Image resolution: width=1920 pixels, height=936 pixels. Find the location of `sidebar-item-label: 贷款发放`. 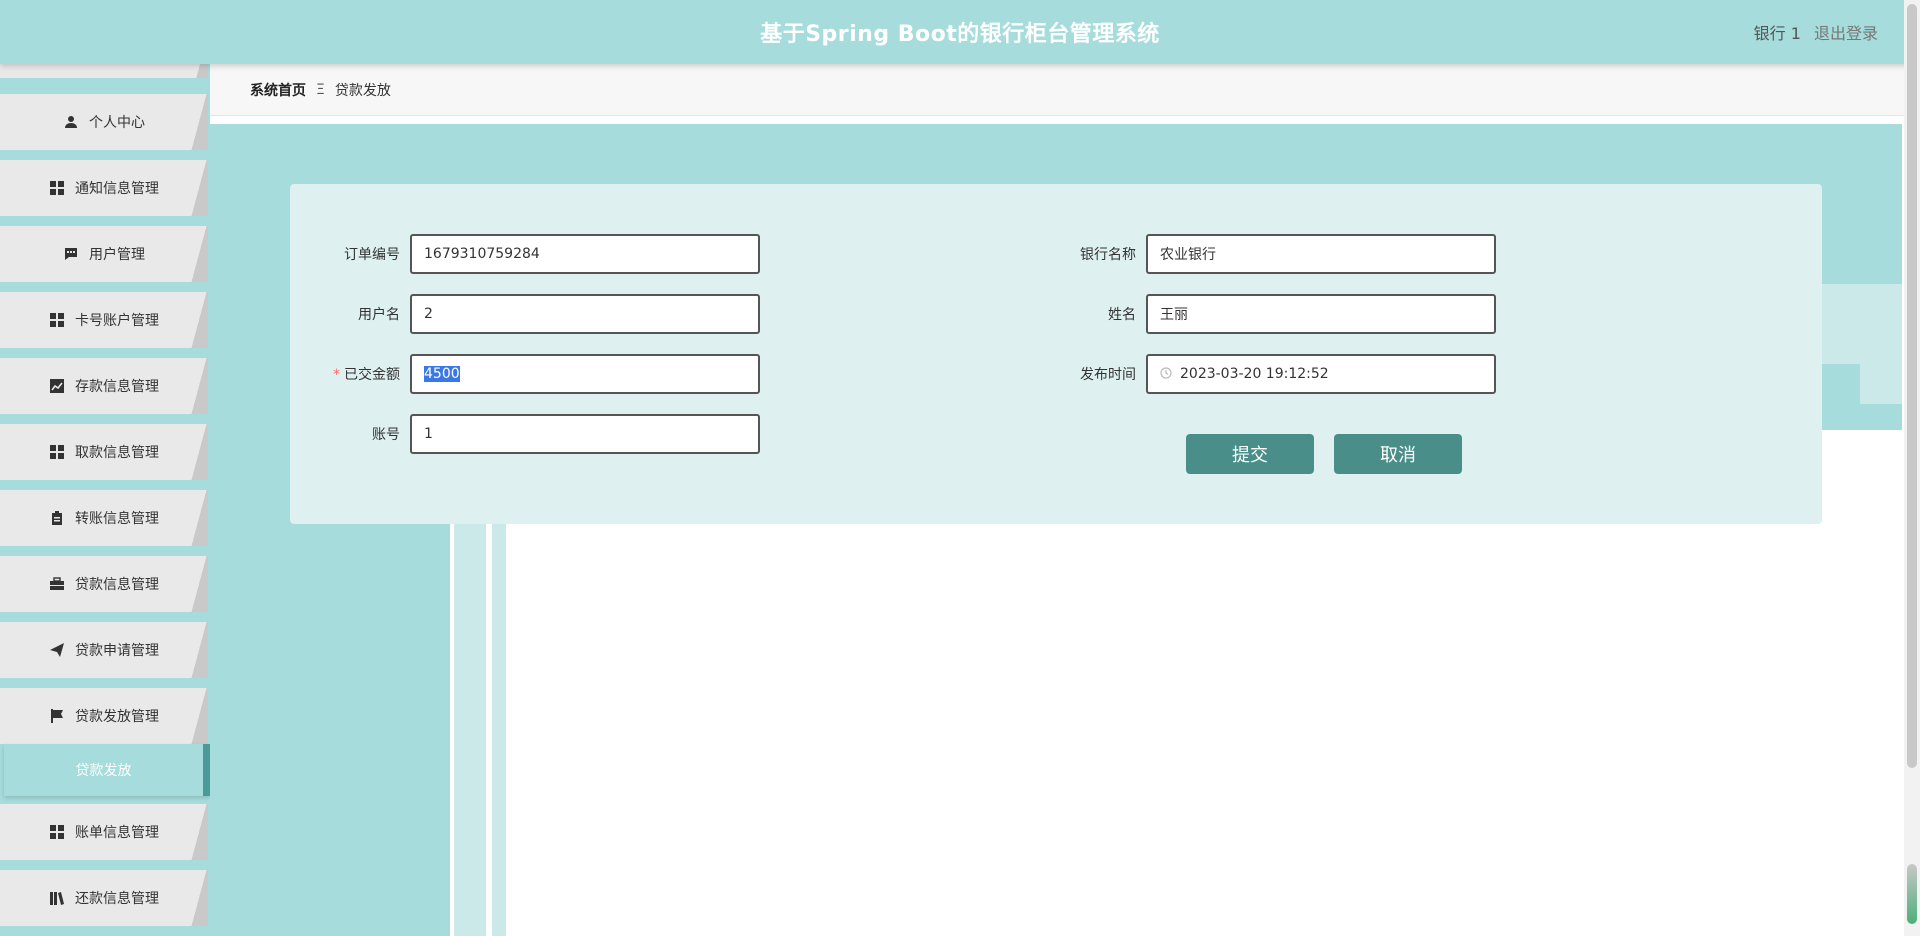

sidebar-item-label: 贷款发放 is located at coordinates (103, 771).